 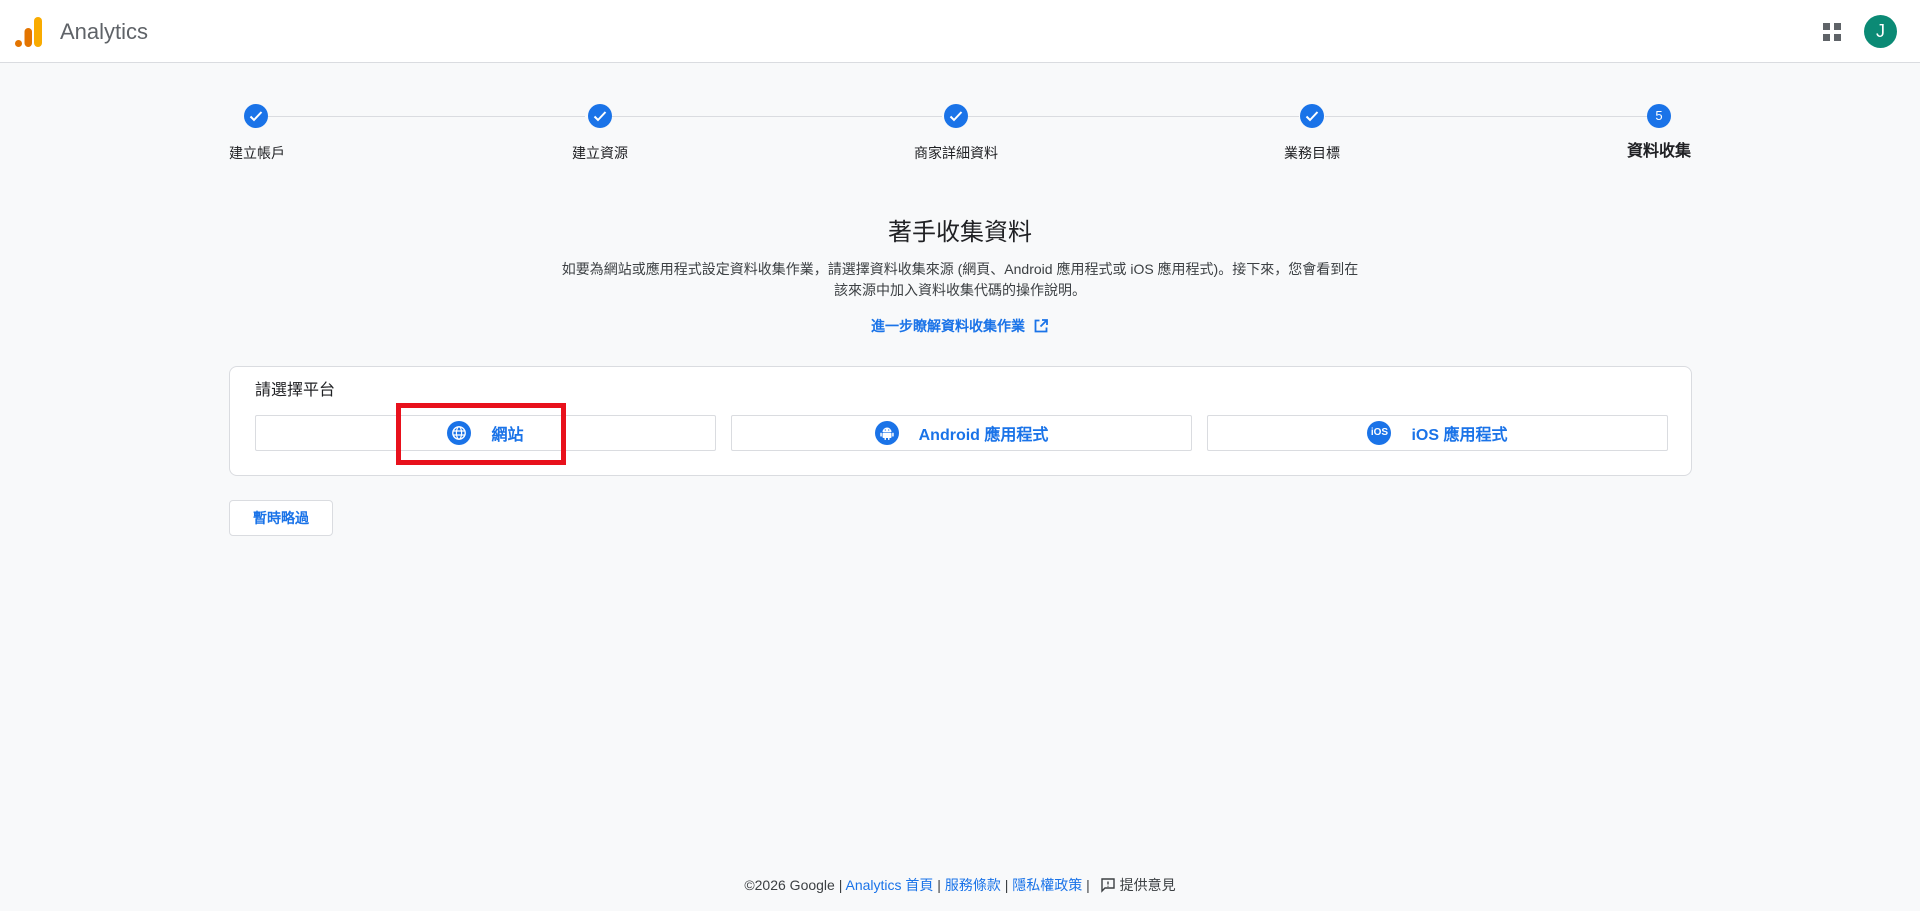 What do you see at coordinates (1312, 116) in the screenshot?
I see `step-4-check-icon` at bounding box center [1312, 116].